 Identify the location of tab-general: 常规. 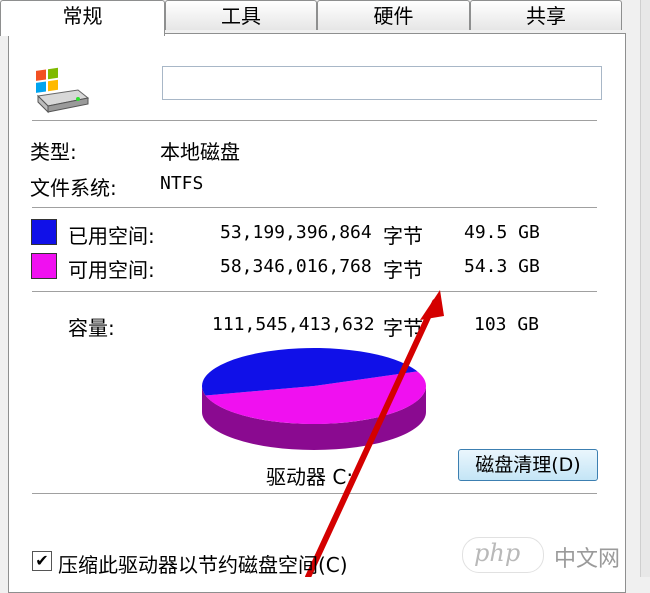
(82, 18).